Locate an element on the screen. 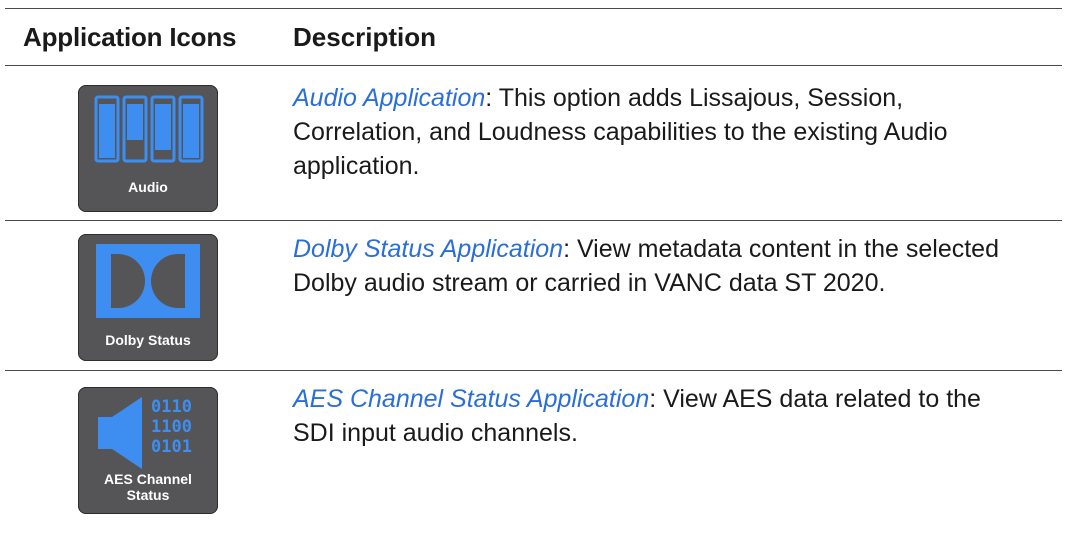 The height and width of the screenshot is (548, 1067). column-header-application-icons: Application Icons is located at coordinates (130, 36).